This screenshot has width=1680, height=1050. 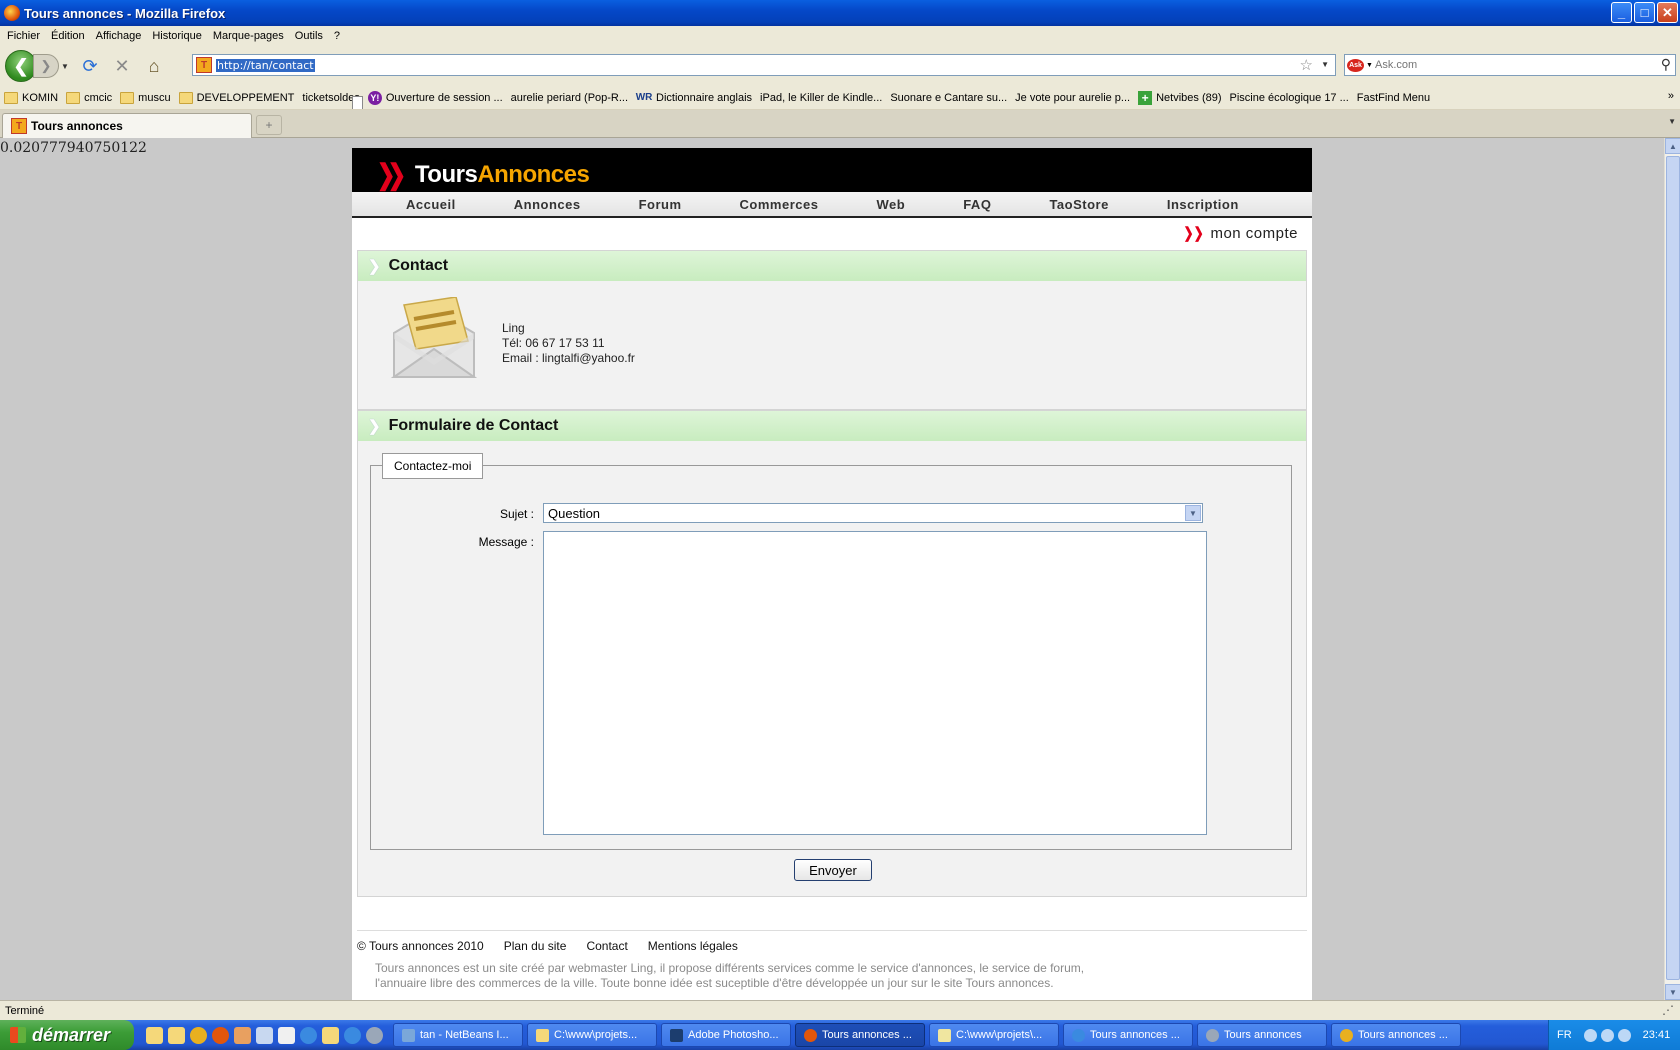 What do you see at coordinates (1668, 1010) in the screenshot?
I see `resize-grip-icon: ⋰` at bounding box center [1668, 1010].